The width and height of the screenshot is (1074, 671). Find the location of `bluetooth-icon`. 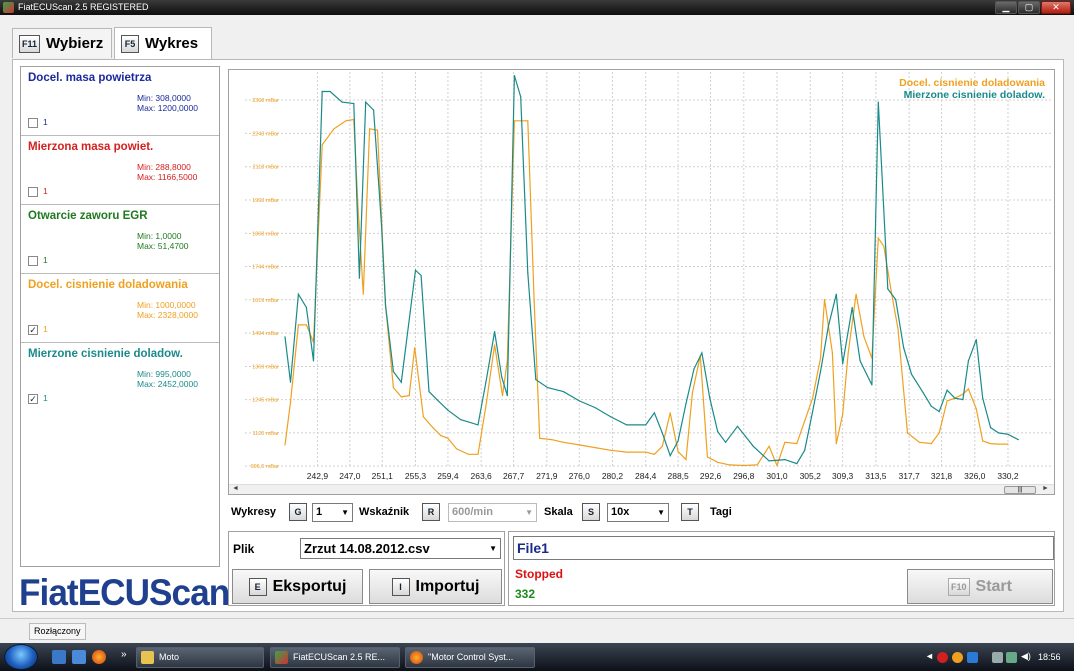

bluetooth-icon is located at coordinates (972, 657).